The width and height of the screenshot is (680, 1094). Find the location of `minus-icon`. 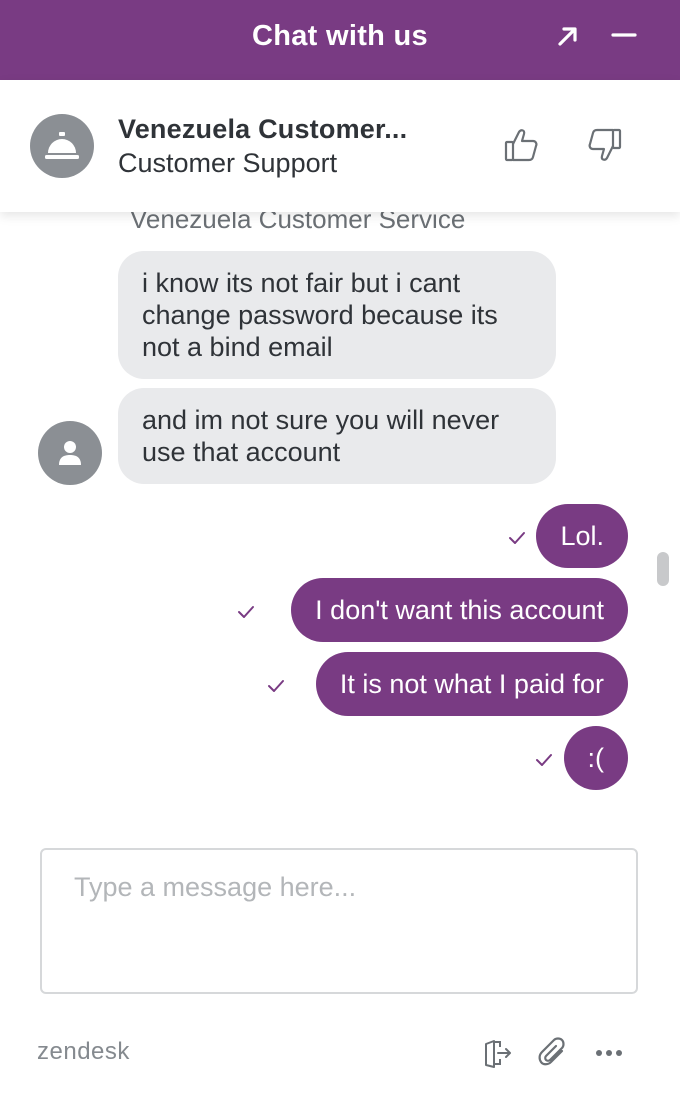

minus-icon is located at coordinates (624, 36).